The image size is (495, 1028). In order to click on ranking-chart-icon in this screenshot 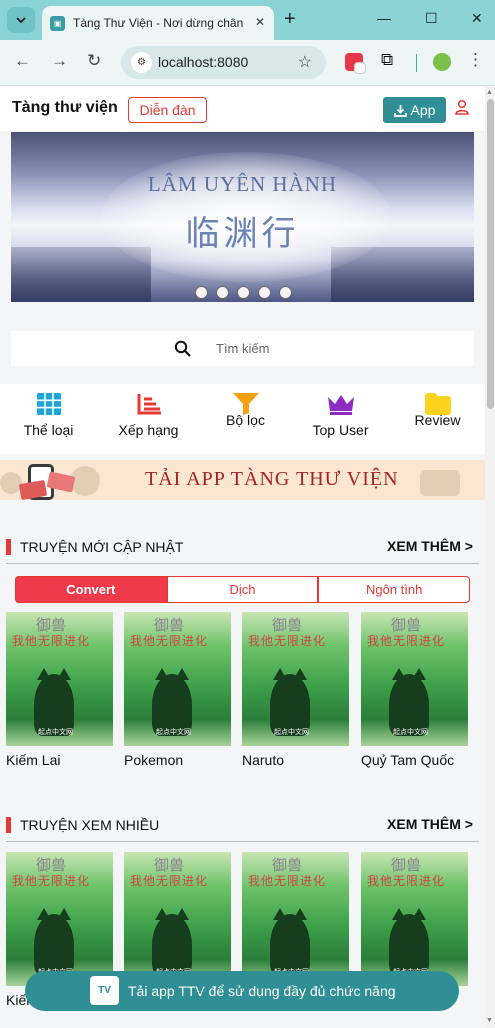, I will do `click(149, 404)`.